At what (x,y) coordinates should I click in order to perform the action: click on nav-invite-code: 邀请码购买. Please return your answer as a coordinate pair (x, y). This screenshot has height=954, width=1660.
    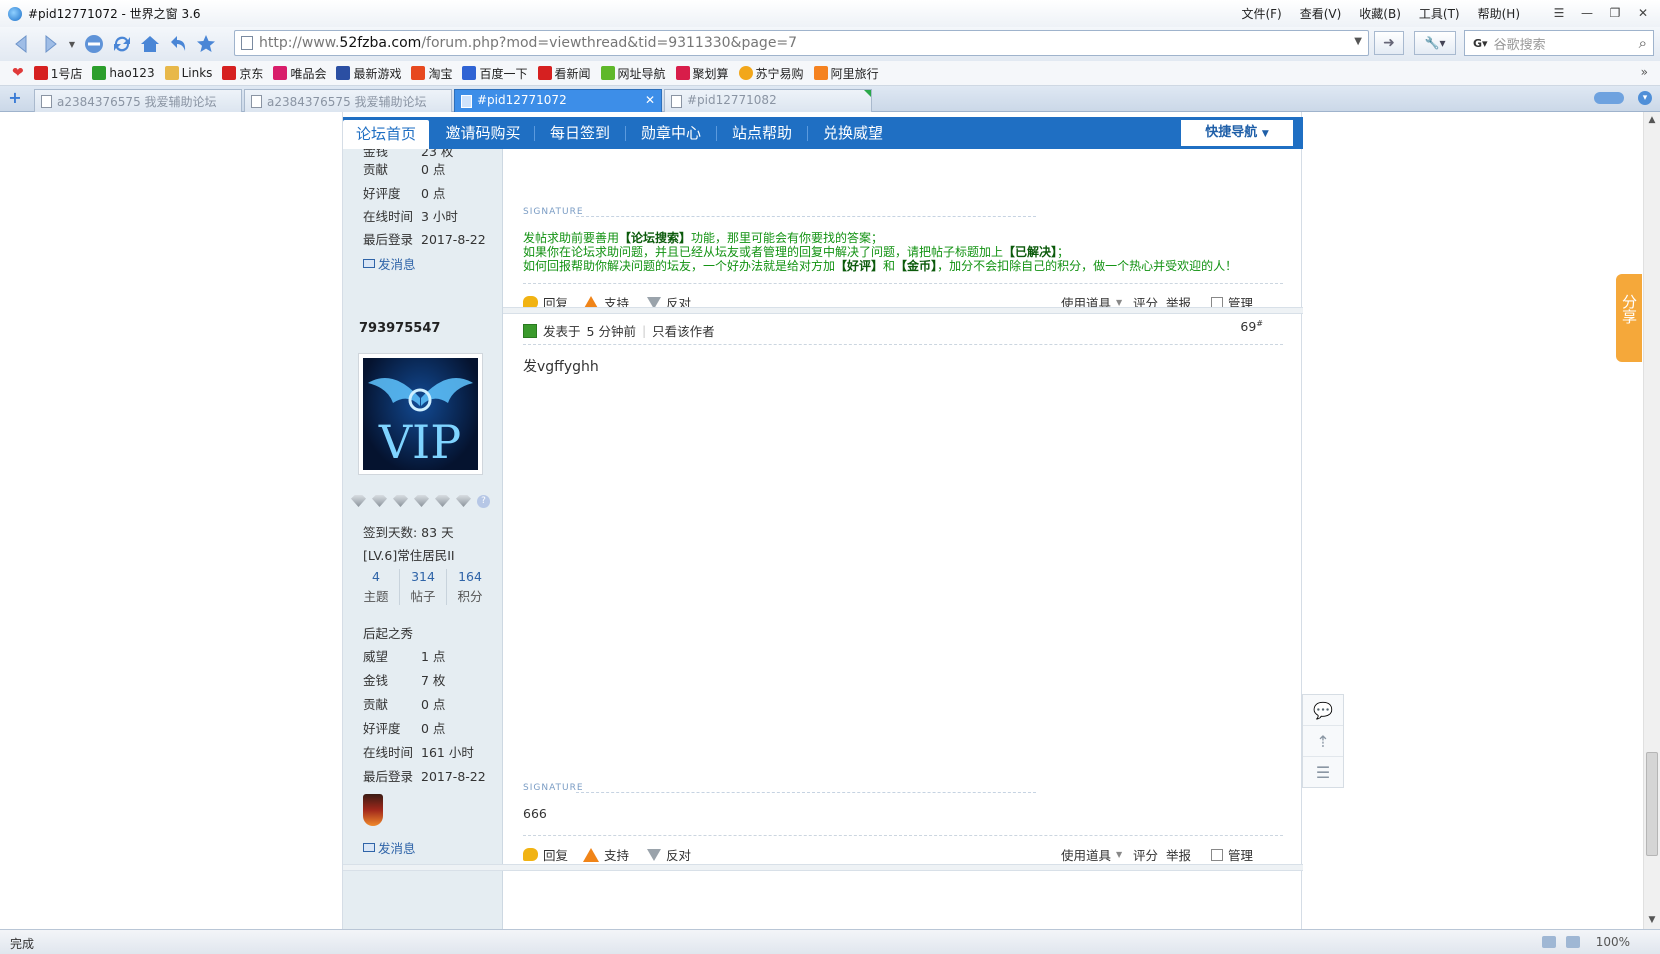
    Looking at the image, I should click on (483, 133).